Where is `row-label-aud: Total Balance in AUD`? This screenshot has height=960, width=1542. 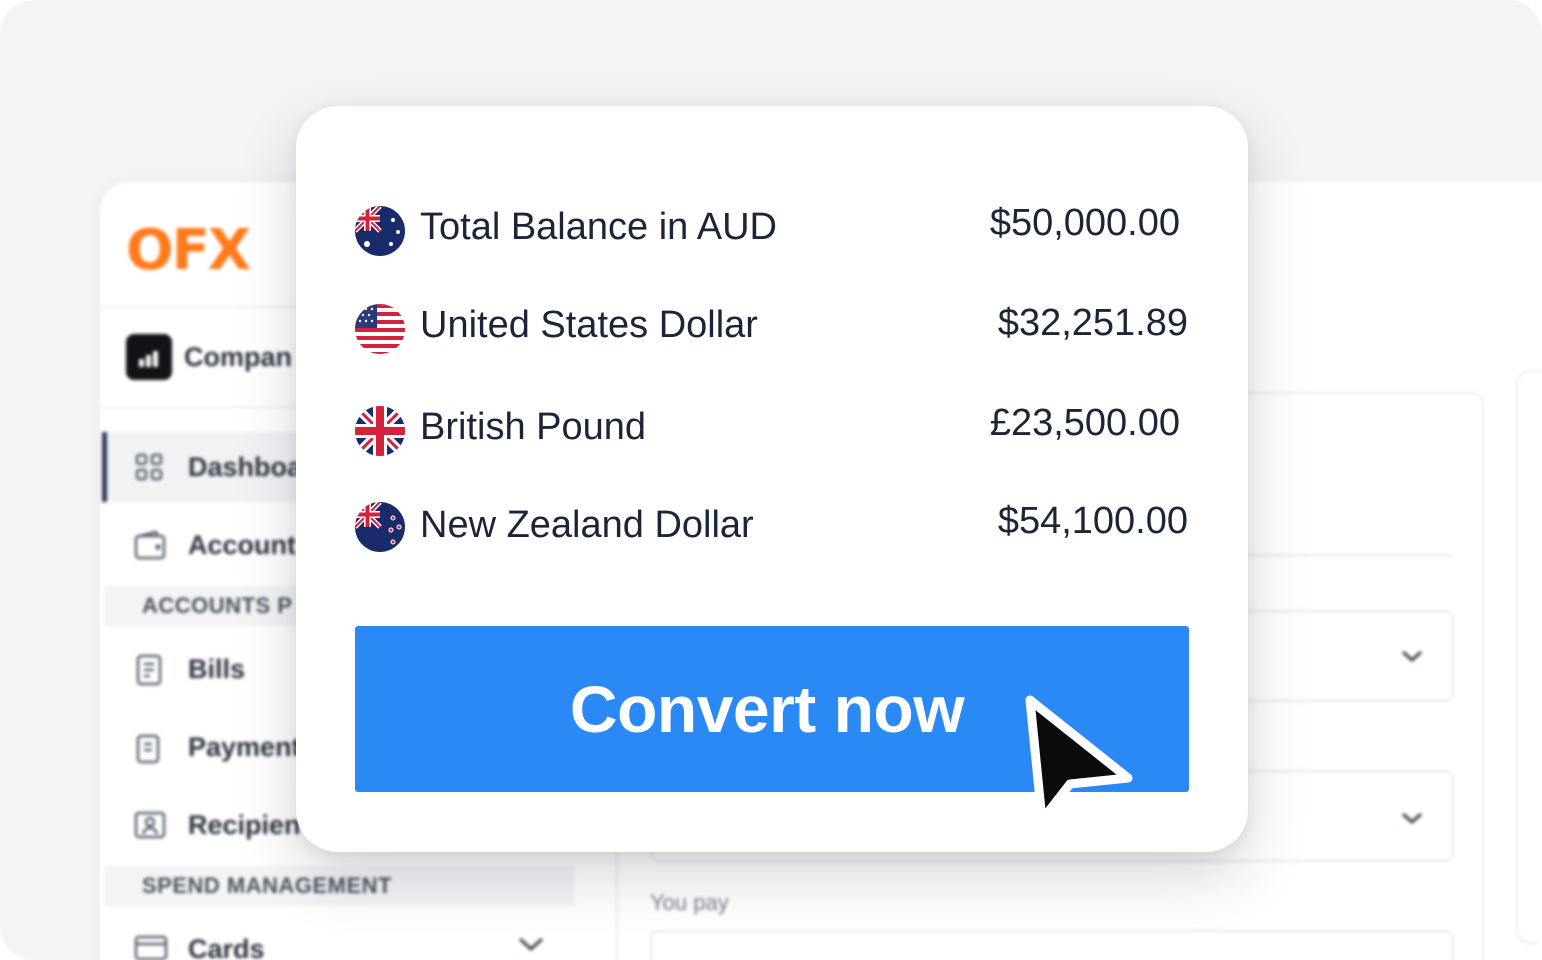
row-label-aud: Total Balance in AUD is located at coordinates (598, 227).